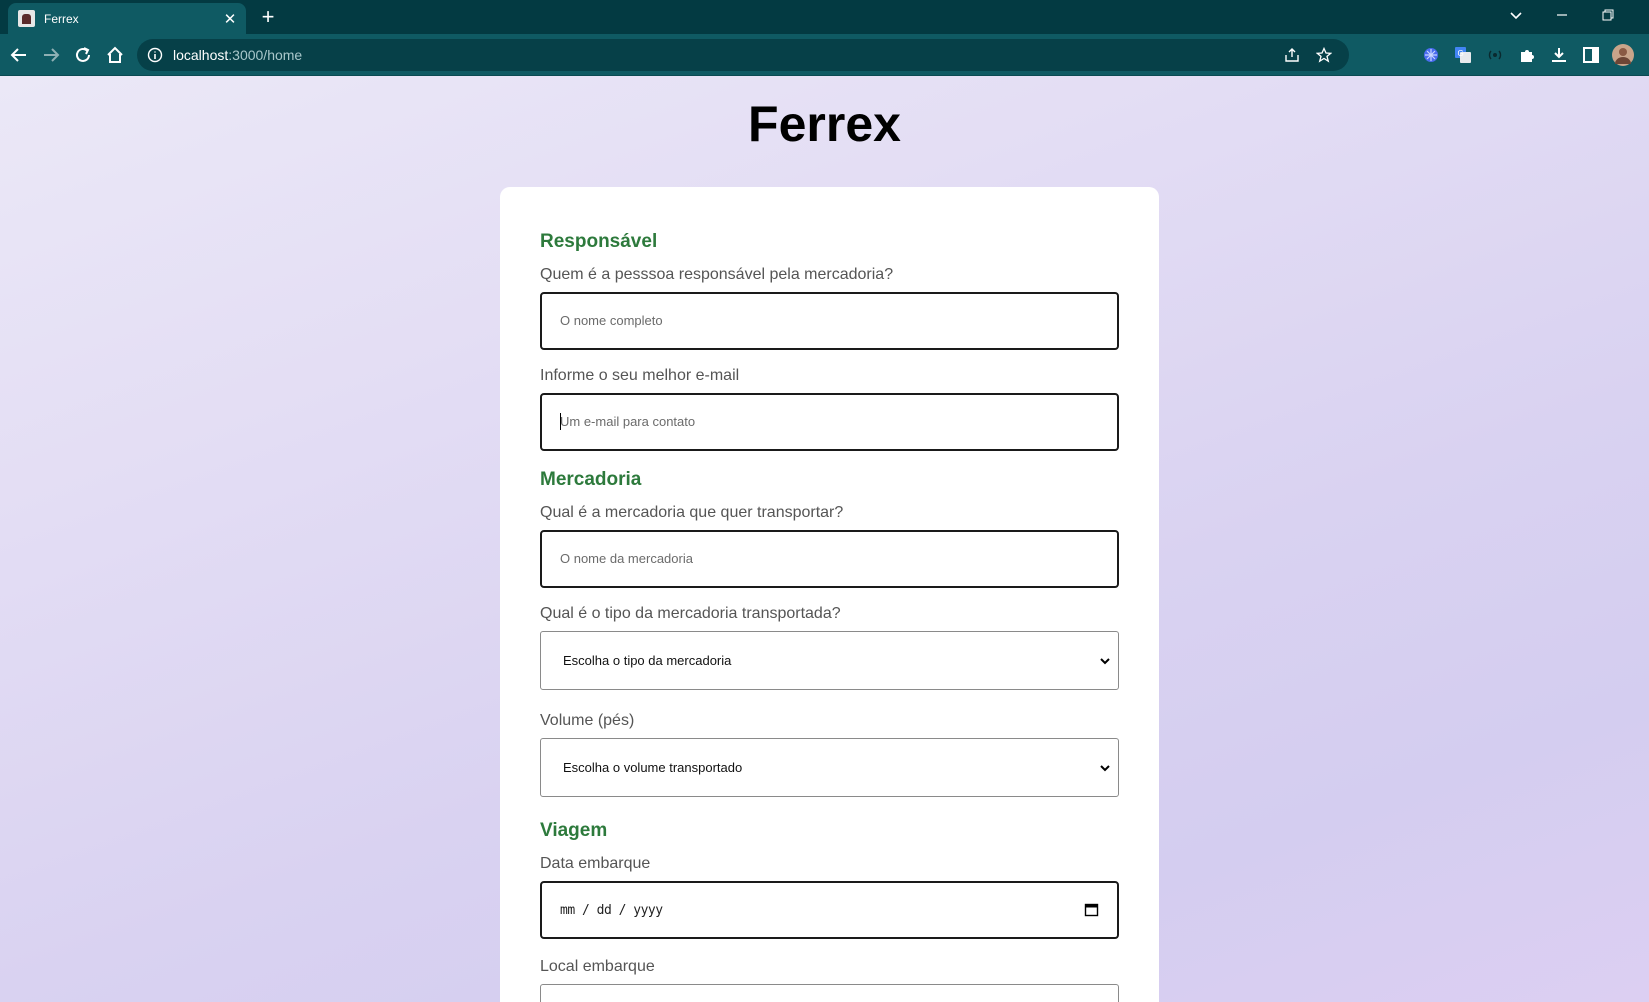 The width and height of the screenshot is (1649, 1002). What do you see at coordinates (597, 966) in the screenshot?
I see `label-local-embarque: Local embarque` at bounding box center [597, 966].